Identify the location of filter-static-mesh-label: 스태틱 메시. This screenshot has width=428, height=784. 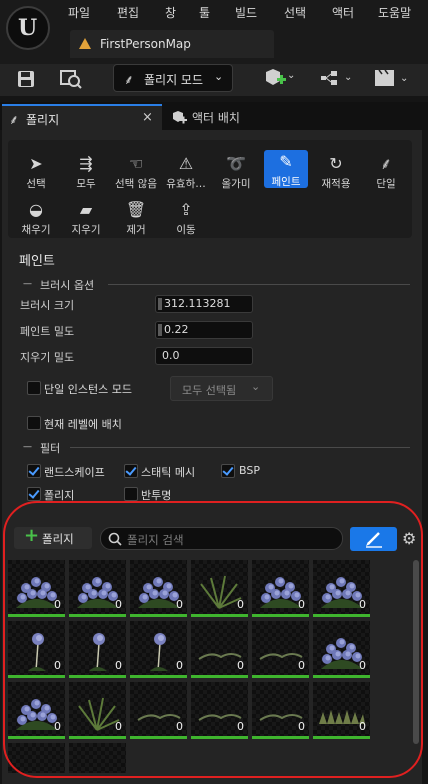
(168, 472).